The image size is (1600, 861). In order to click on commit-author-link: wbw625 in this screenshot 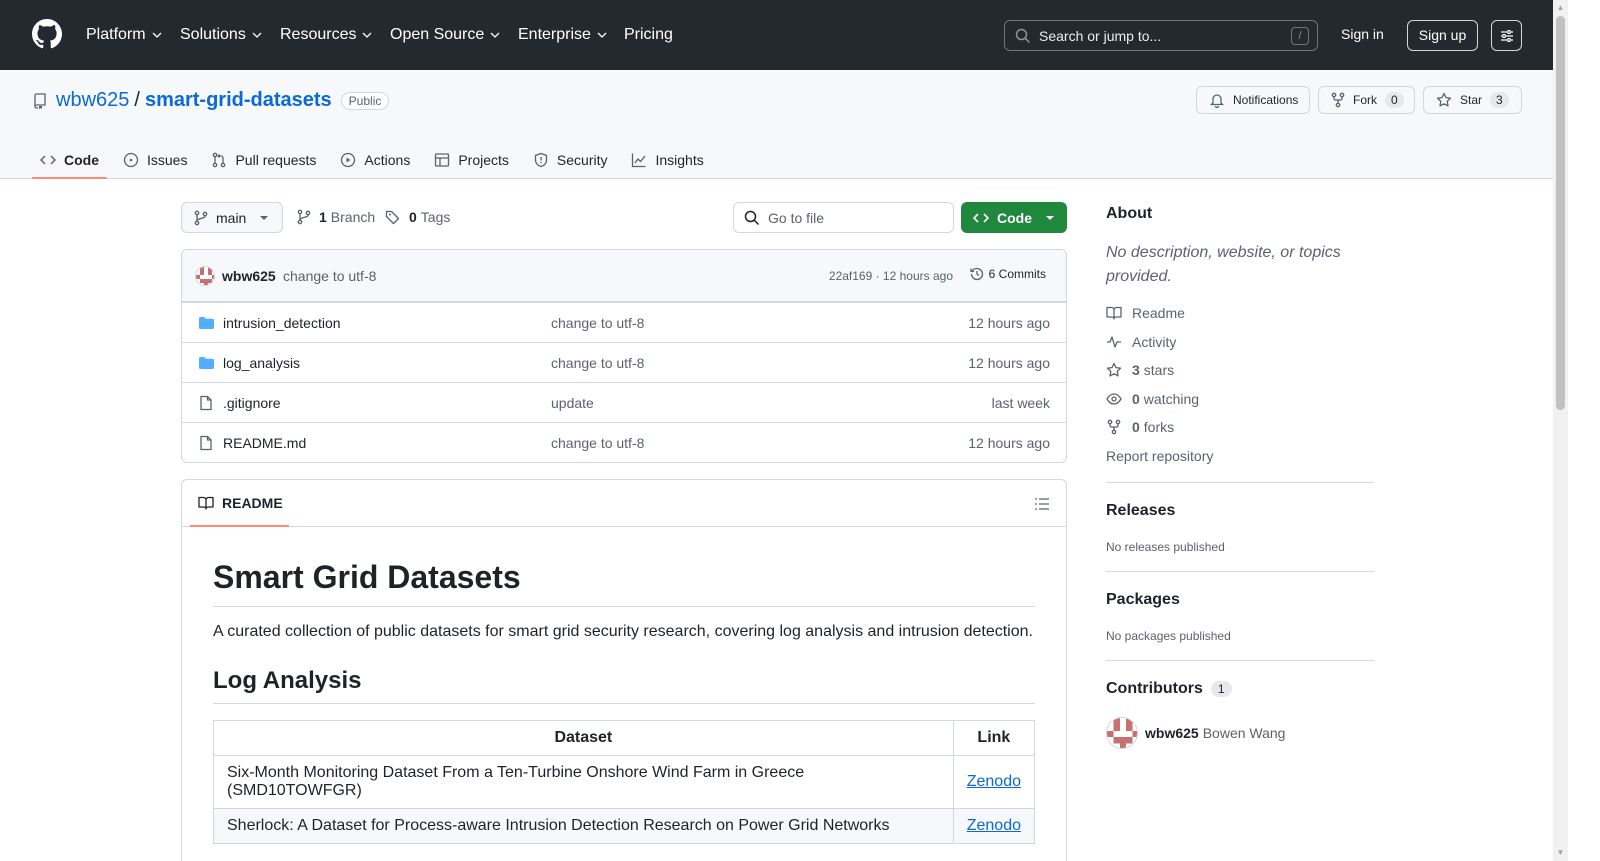, I will do `click(249, 276)`.